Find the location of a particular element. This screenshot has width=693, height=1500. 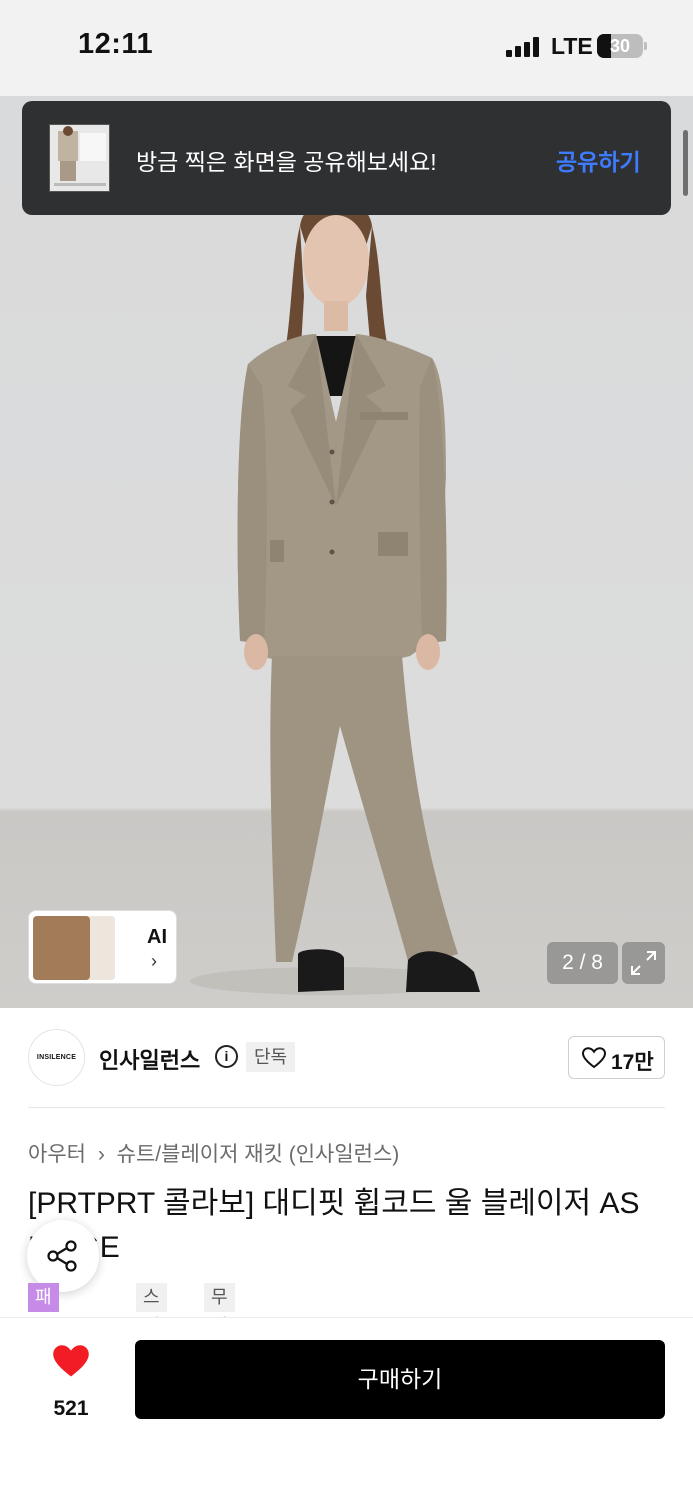

battery-icon: 30 is located at coordinates (620, 46).